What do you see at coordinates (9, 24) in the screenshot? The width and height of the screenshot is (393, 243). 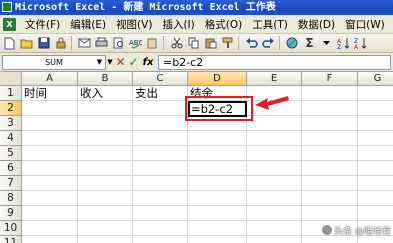 I see `workbook-icon: X` at bounding box center [9, 24].